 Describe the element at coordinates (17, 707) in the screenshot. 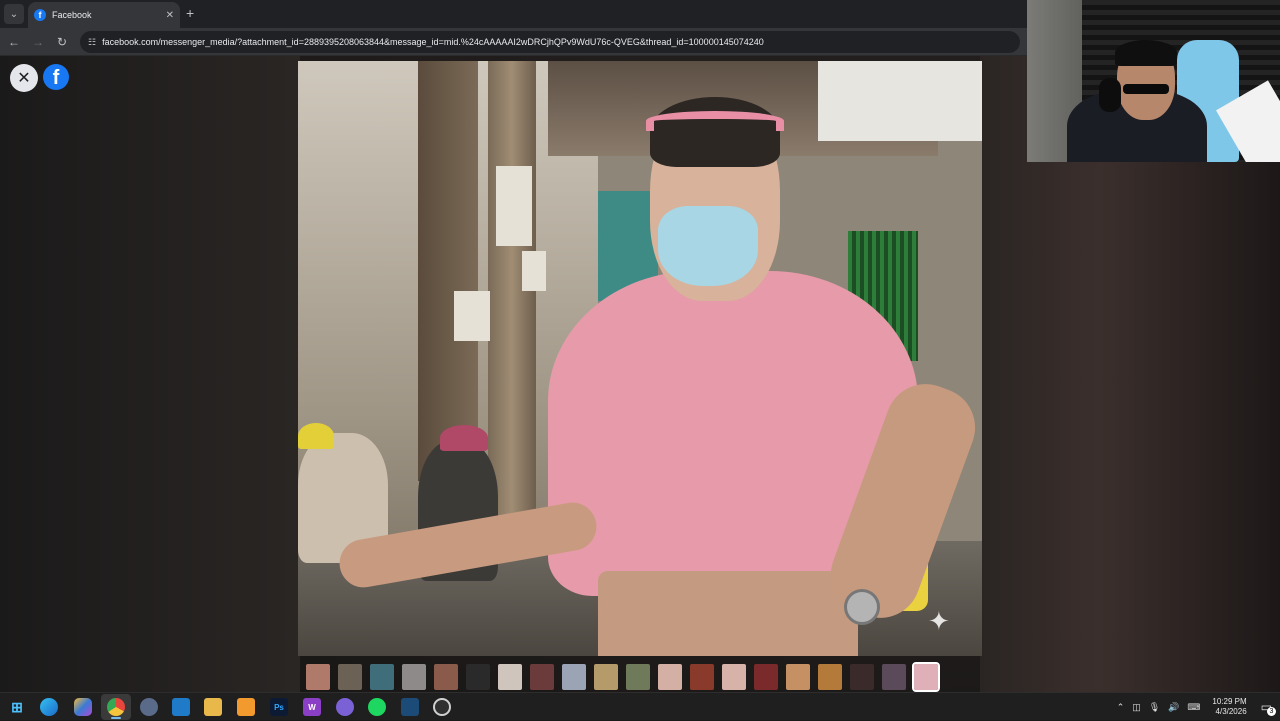

I see `windows-icon: ⊞` at that location.